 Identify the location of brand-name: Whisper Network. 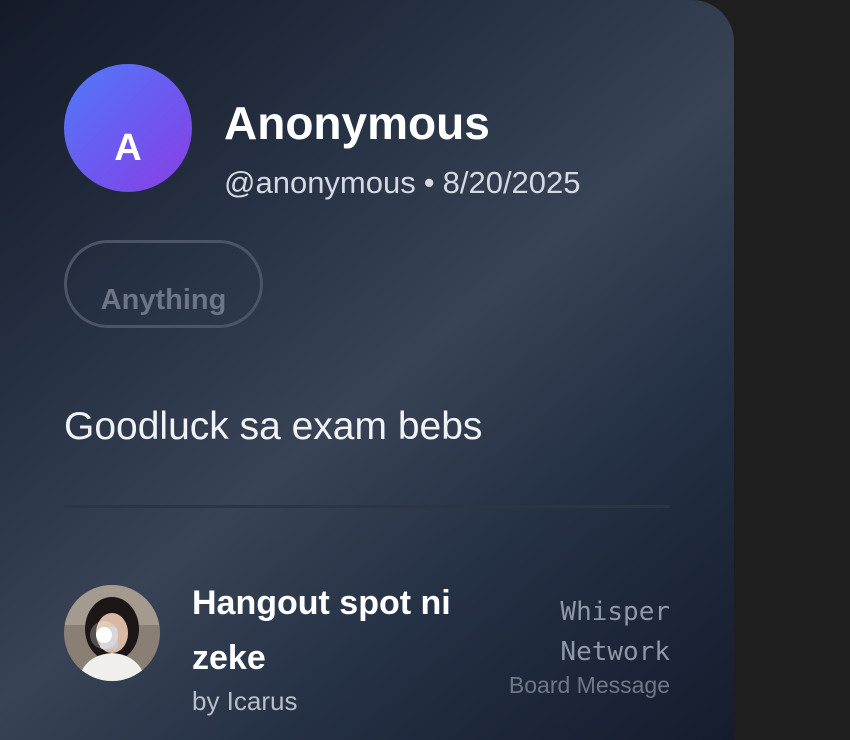
(615, 632).